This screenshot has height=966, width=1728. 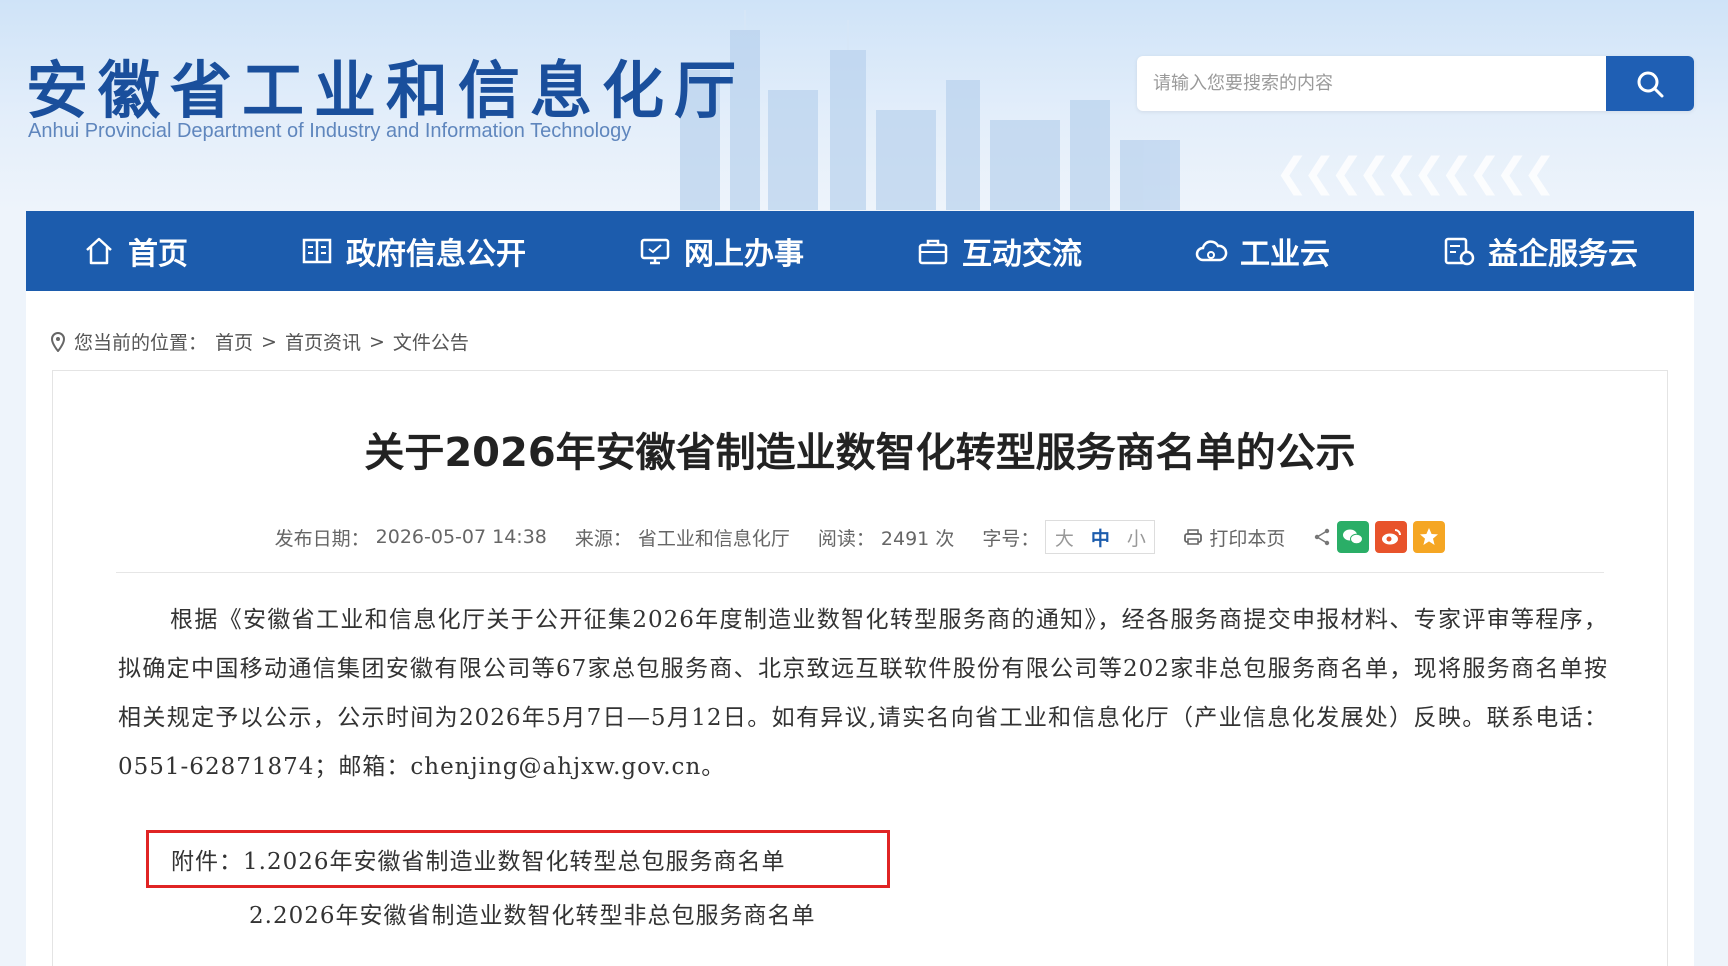 I want to click on nav-item-label: 益企服务云, so click(x=1563, y=254).